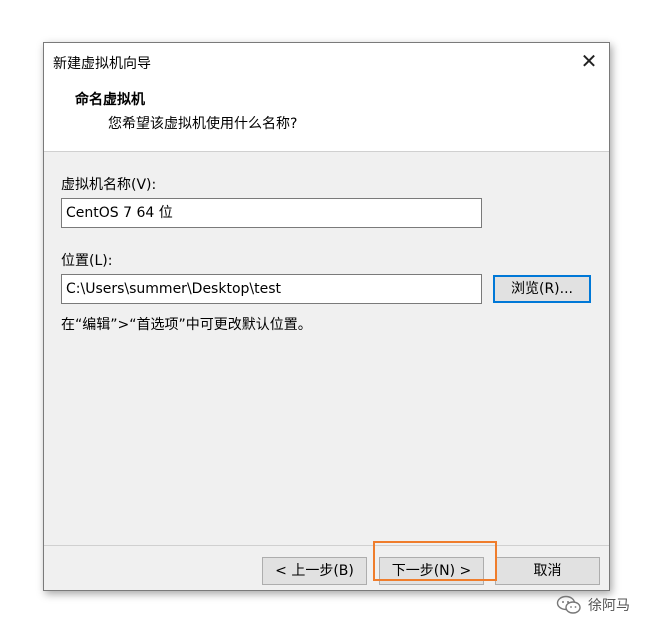 Image resolution: width=654 pixels, height=635 pixels. Describe the element at coordinates (110, 100) in the screenshot. I see `page-title: 命名虚拟机` at that location.